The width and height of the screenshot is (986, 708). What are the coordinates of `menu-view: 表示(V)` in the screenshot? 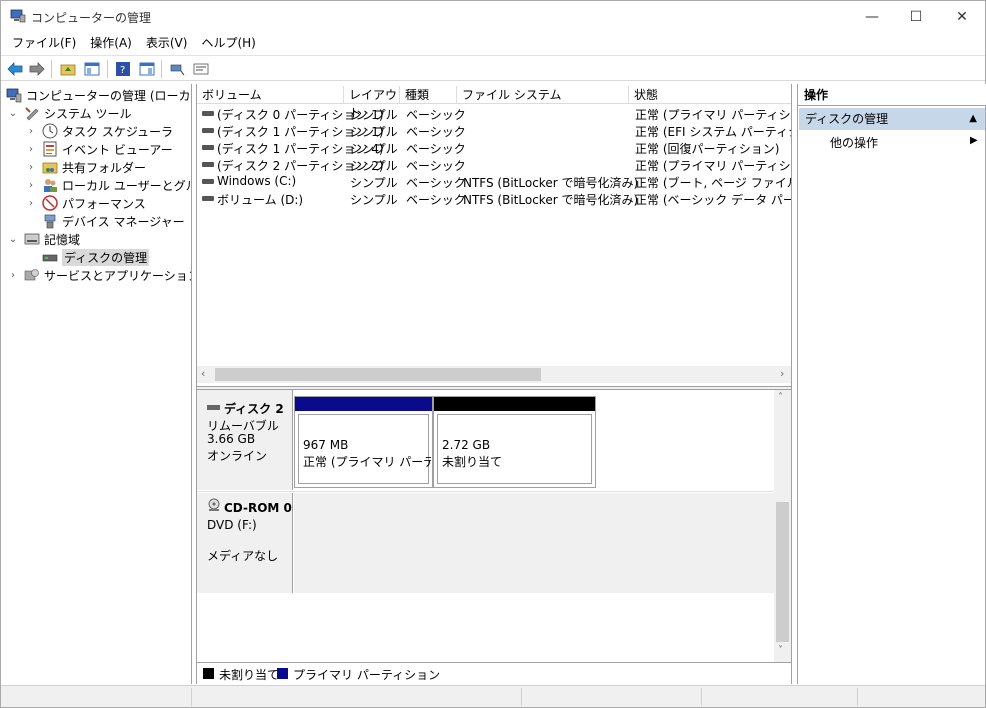 It's located at (167, 43).